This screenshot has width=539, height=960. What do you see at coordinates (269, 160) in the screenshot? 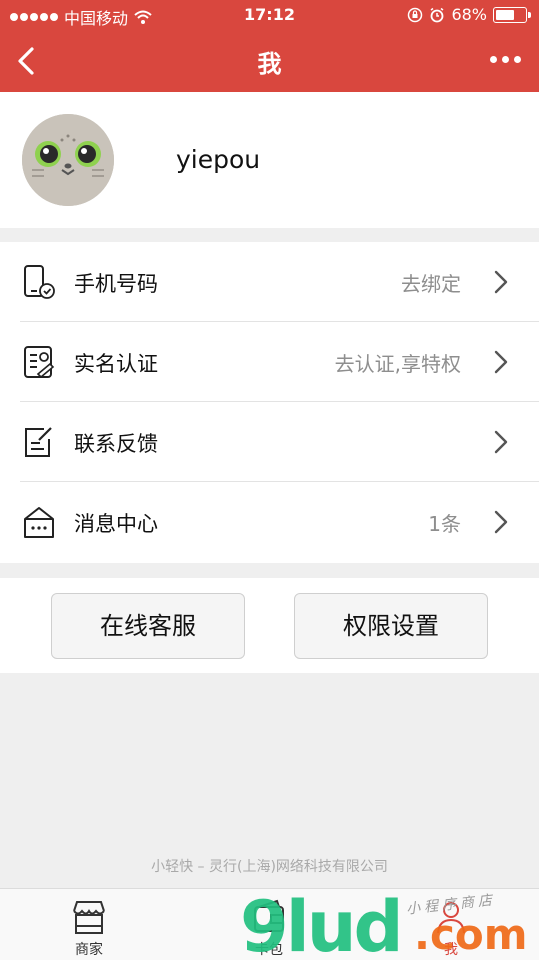
I see `profile-card: yiepou` at bounding box center [269, 160].